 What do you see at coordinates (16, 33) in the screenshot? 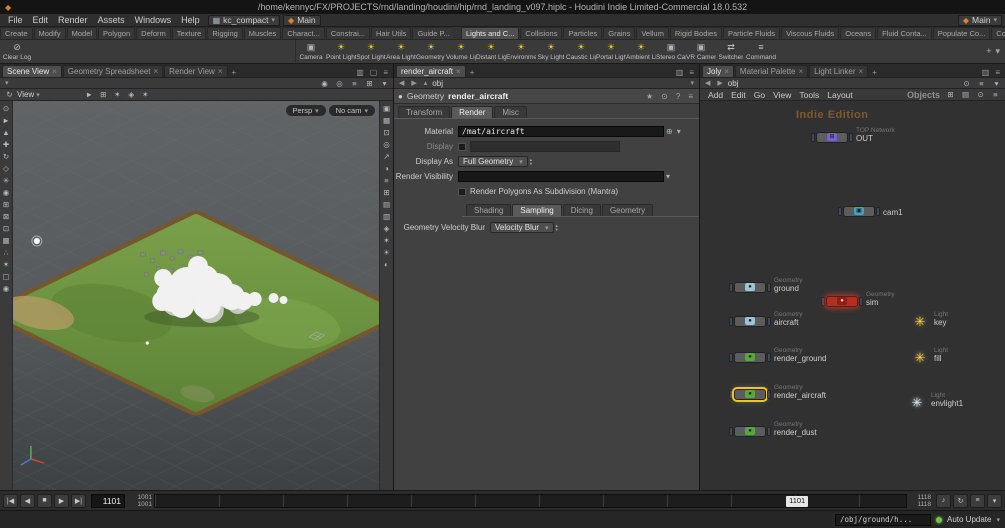
I see `shelf-tab: Create` at bounding box center [16, 33].